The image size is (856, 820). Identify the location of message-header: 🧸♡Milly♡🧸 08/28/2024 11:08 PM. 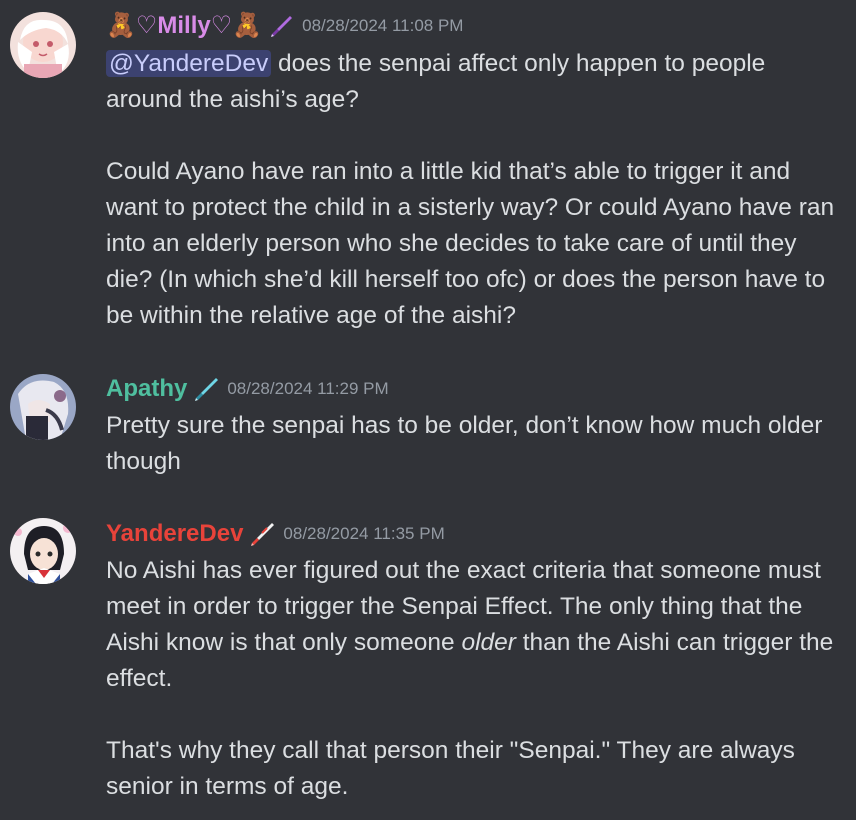
(284, 26).